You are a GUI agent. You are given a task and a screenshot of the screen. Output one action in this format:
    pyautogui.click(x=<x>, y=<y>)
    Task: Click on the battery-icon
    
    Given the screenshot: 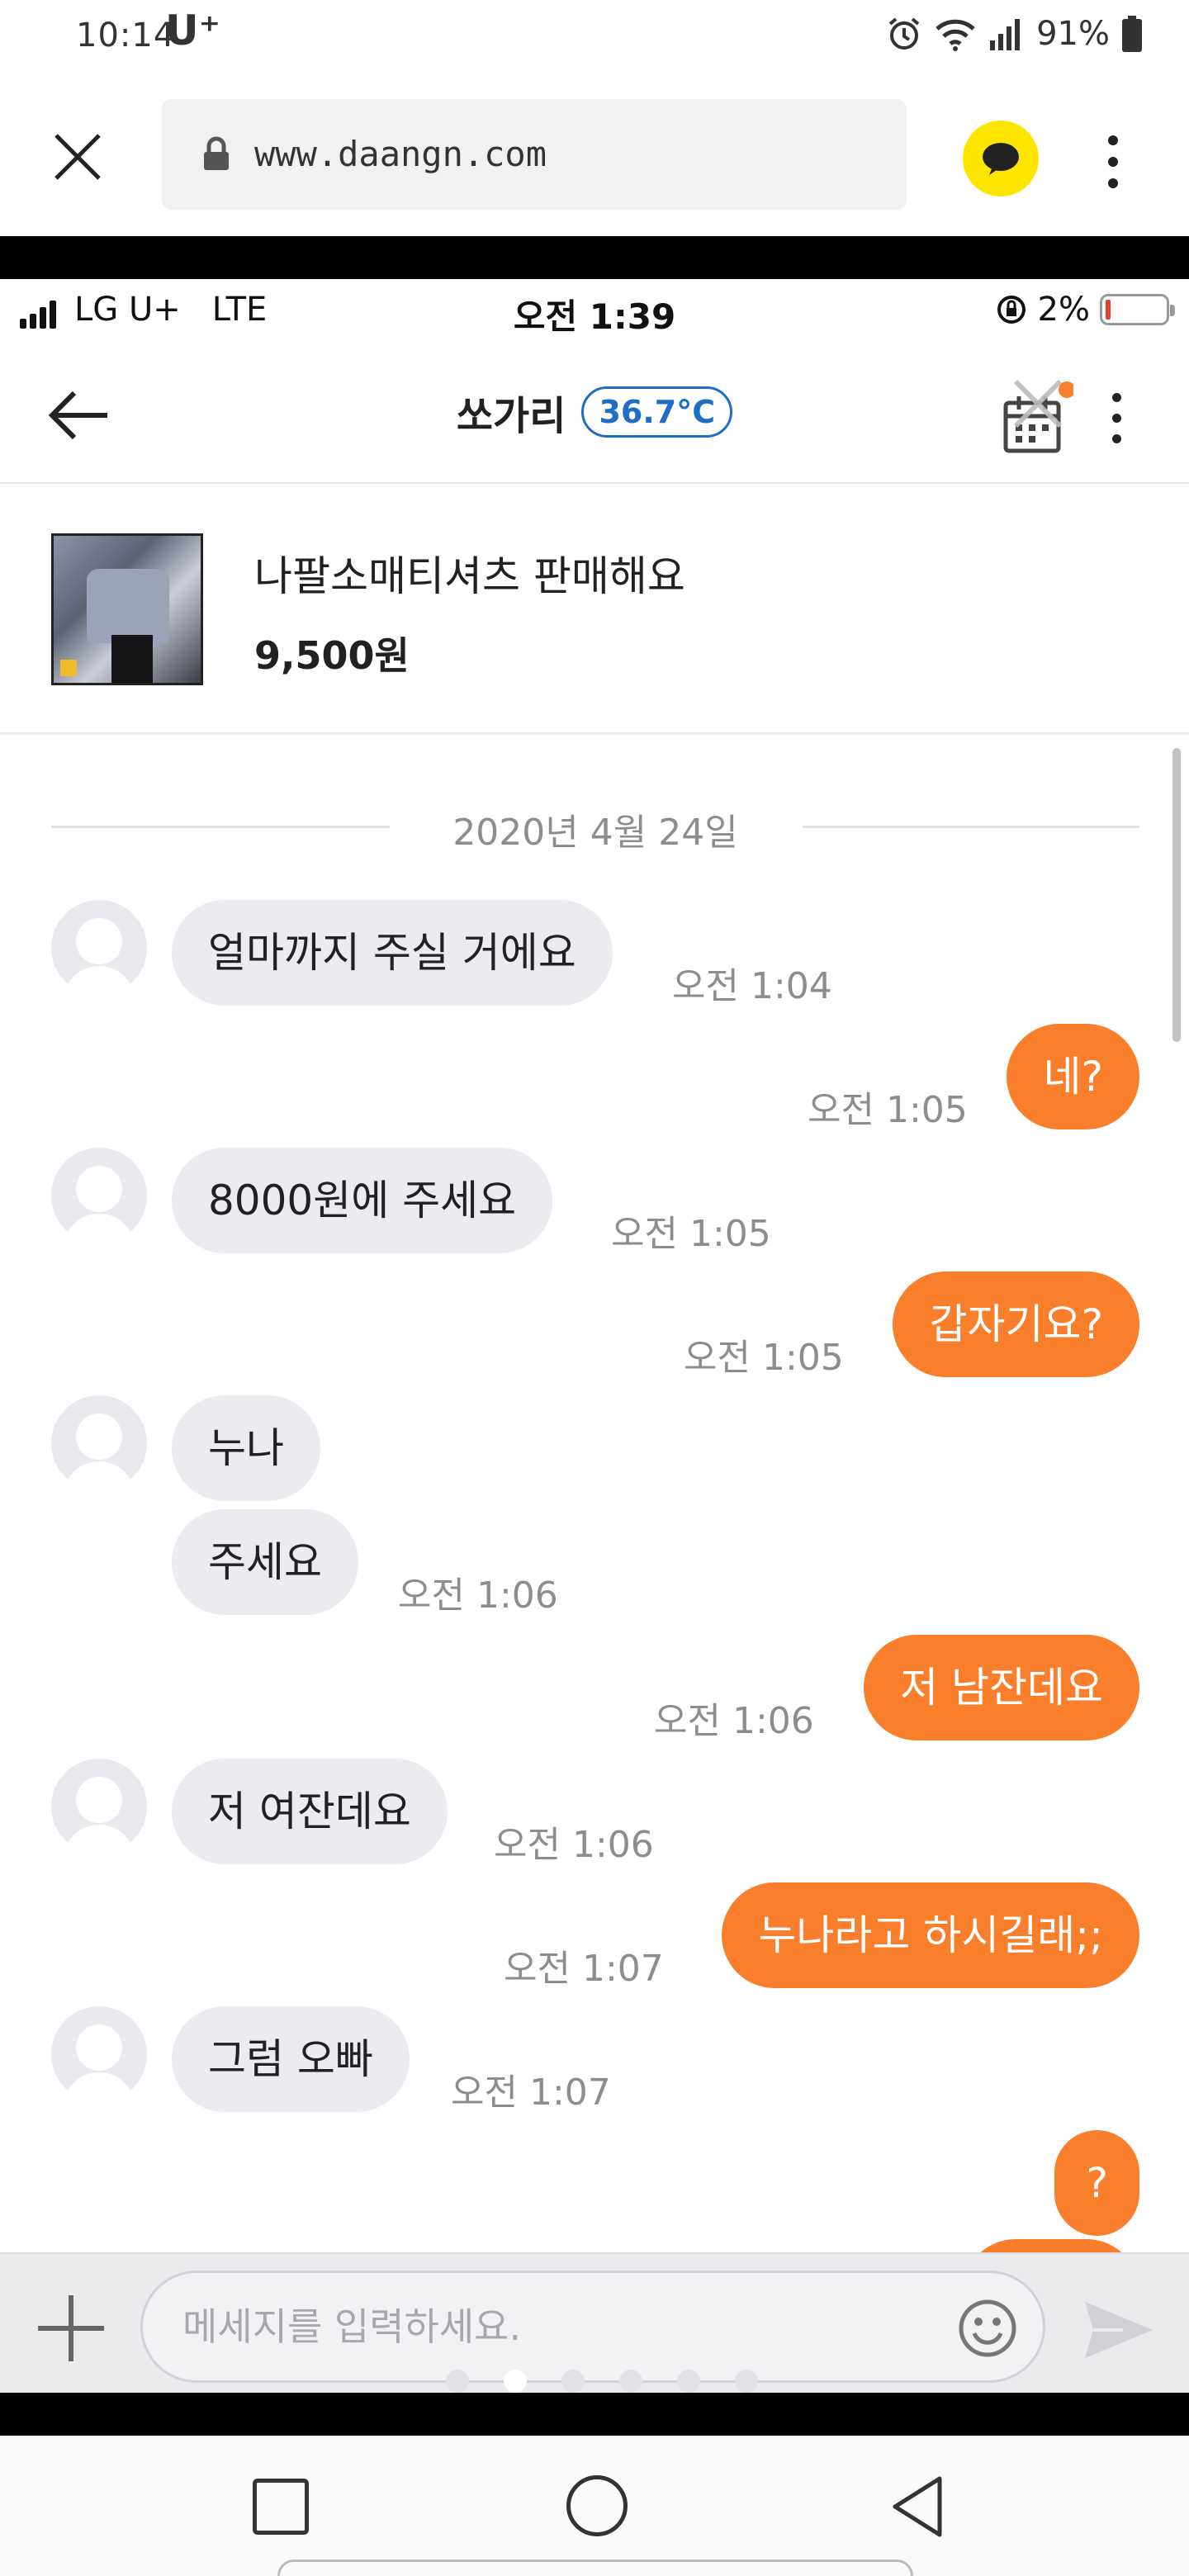 What is the action you would take?
    pyautogui.click(x=1132, y=34)
    